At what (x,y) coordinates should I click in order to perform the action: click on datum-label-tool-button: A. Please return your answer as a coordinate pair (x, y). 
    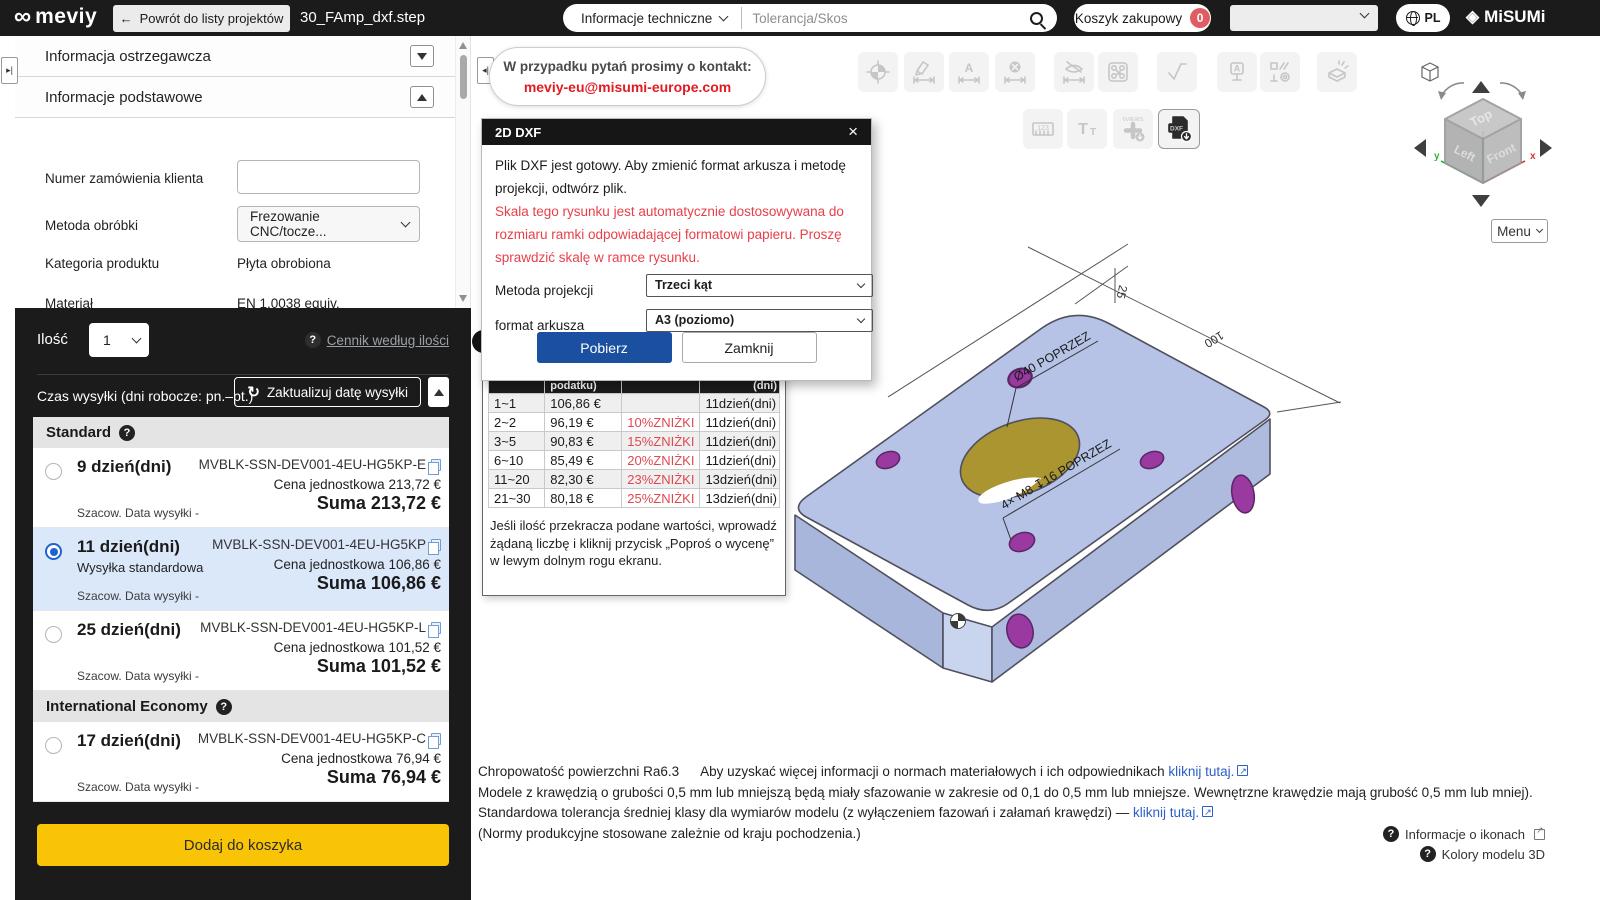
    Looking at the image, I should click on (1237, 72).